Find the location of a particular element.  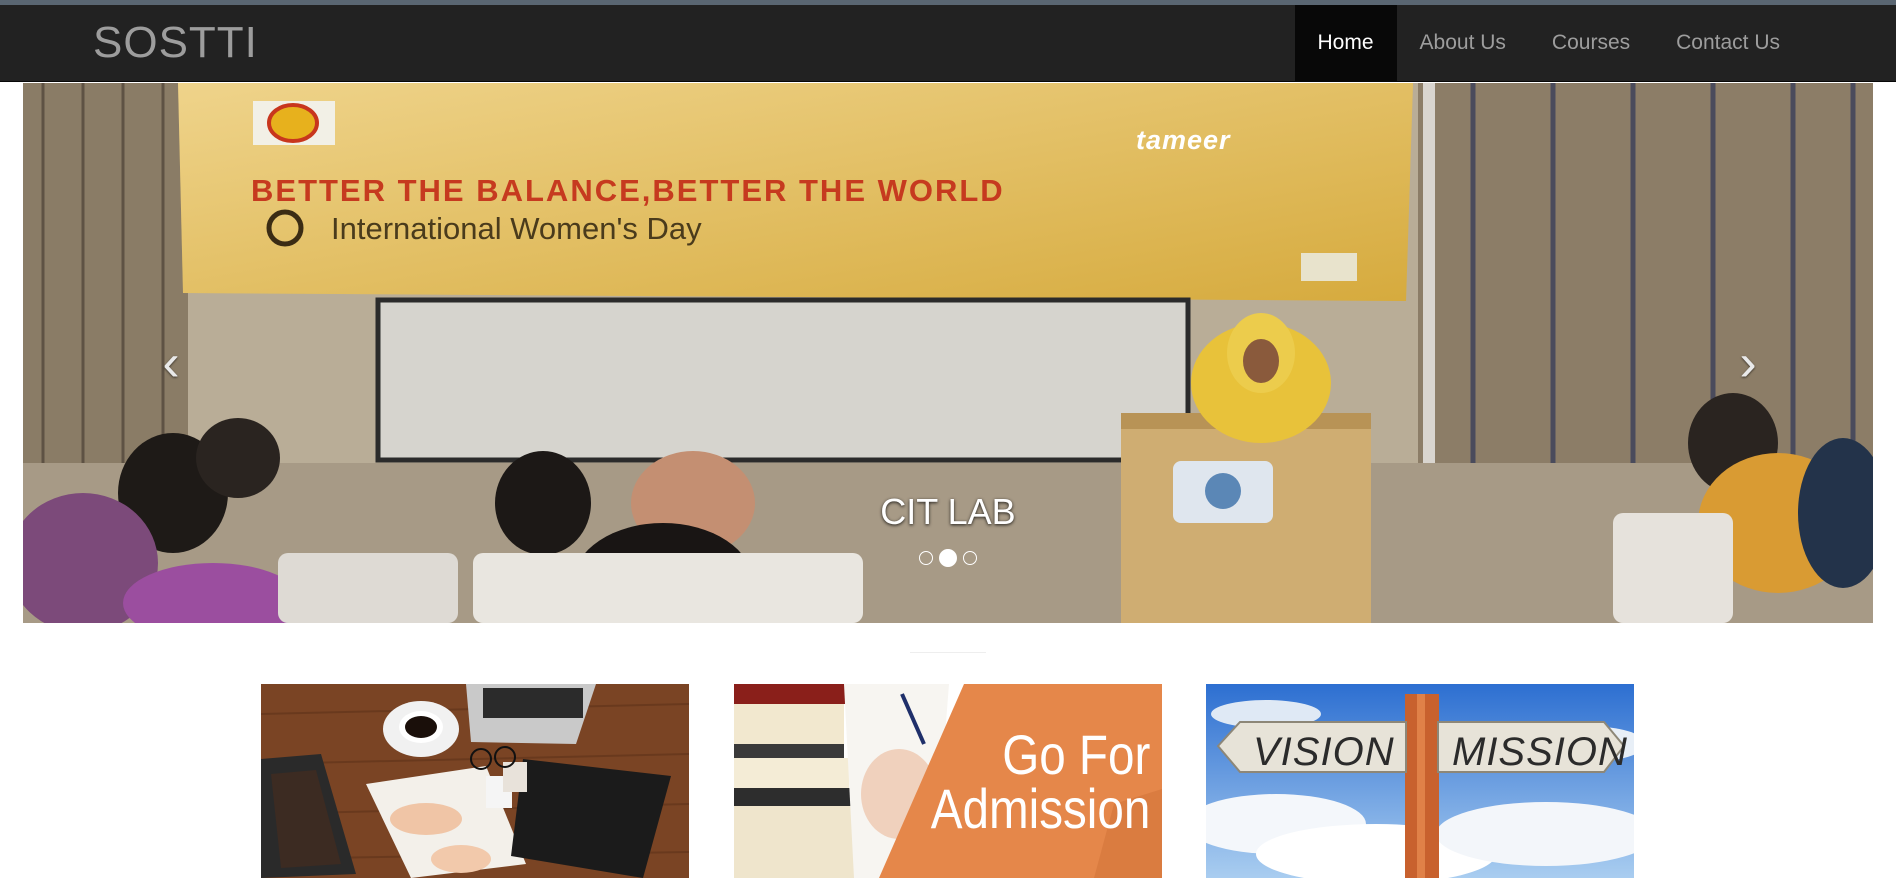

banner-sponsor-logo: tameer is located at coordinates (1183, 140).